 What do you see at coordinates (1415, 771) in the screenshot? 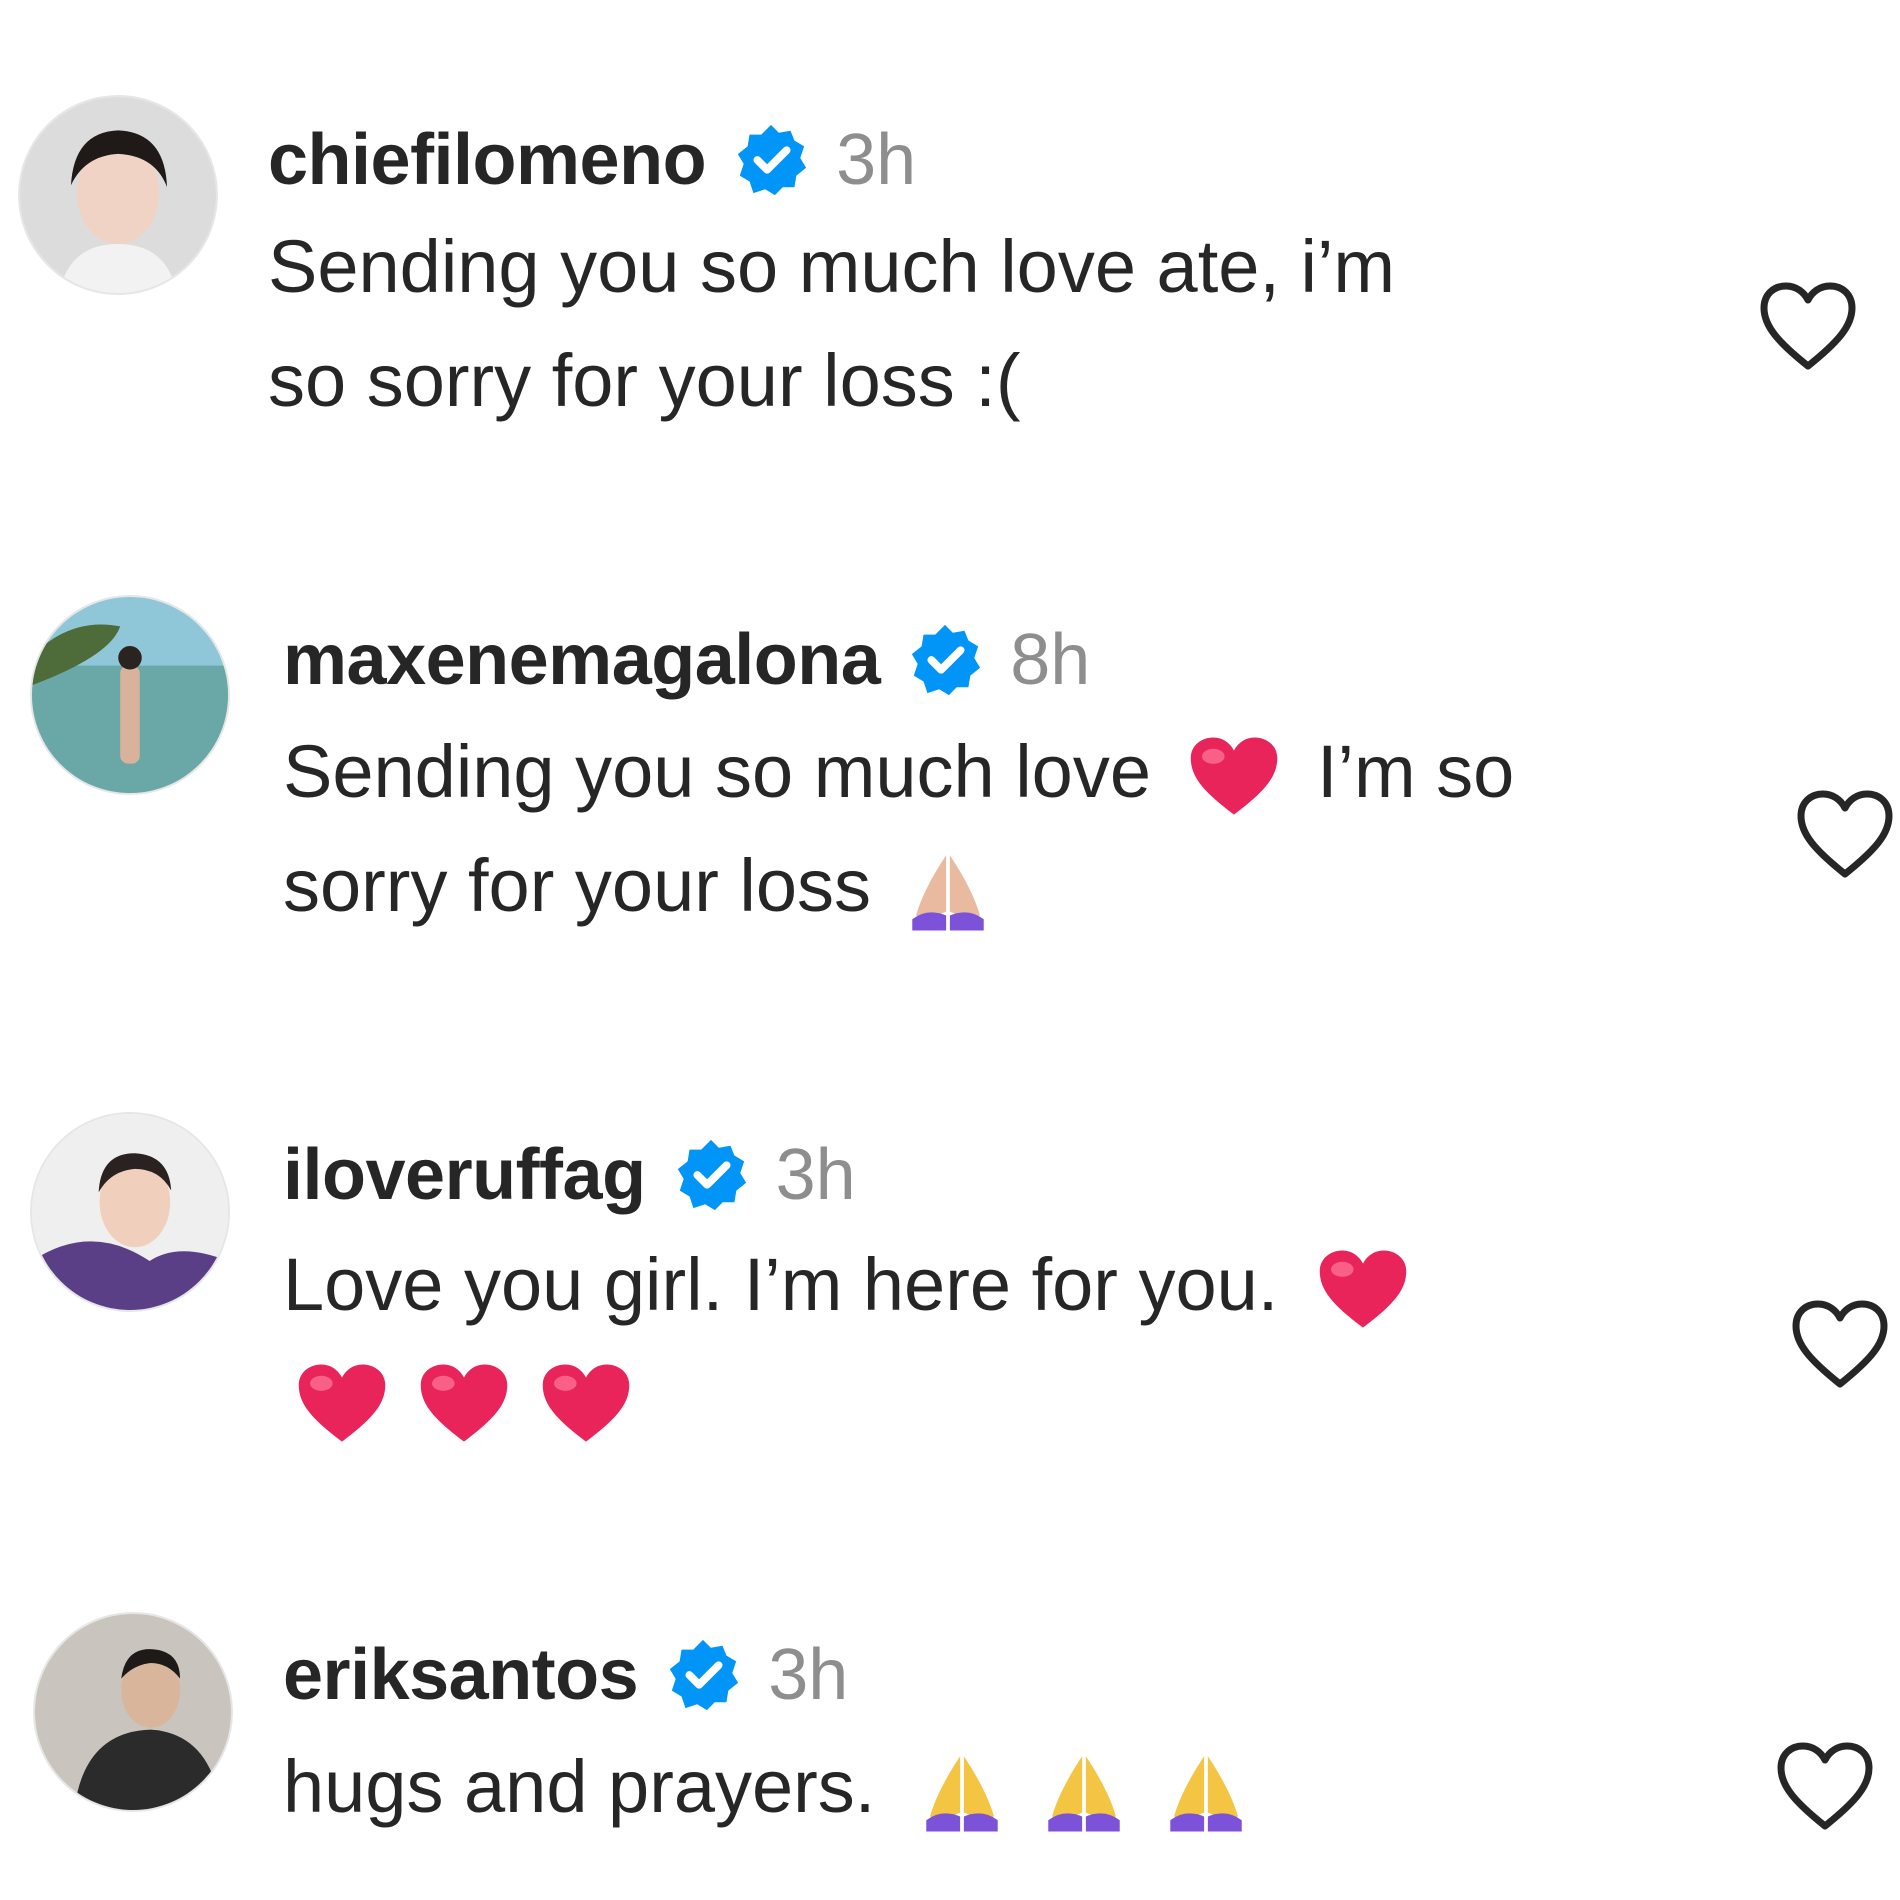
I see `comment-text-segment: I’m so` at bounding box center [1415, 771].